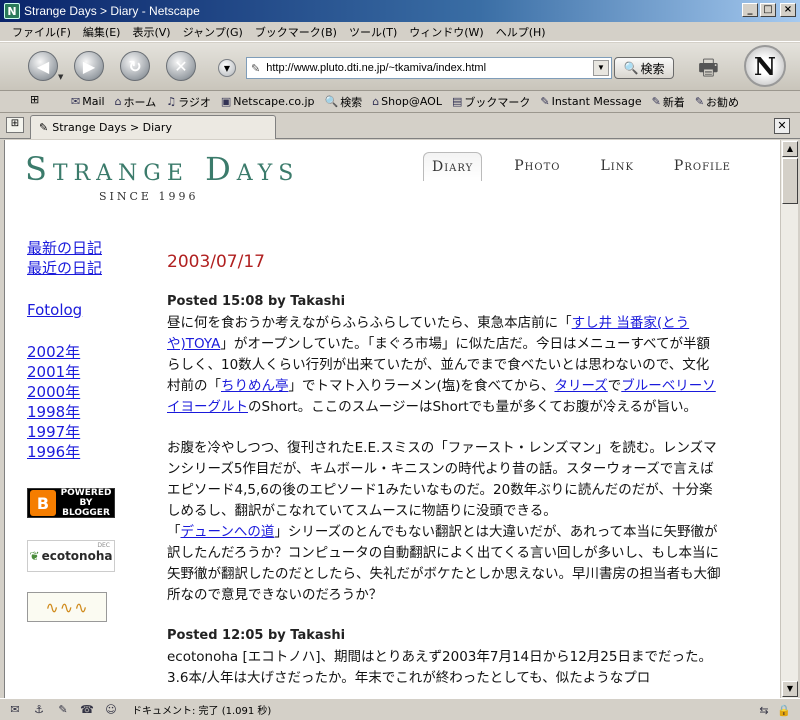 The image size is (800, 720). What do you see at coordinates (15, 125) in the screenshot?
I see `new-tab-icon: ⊞` at bounding box center [15, 125].